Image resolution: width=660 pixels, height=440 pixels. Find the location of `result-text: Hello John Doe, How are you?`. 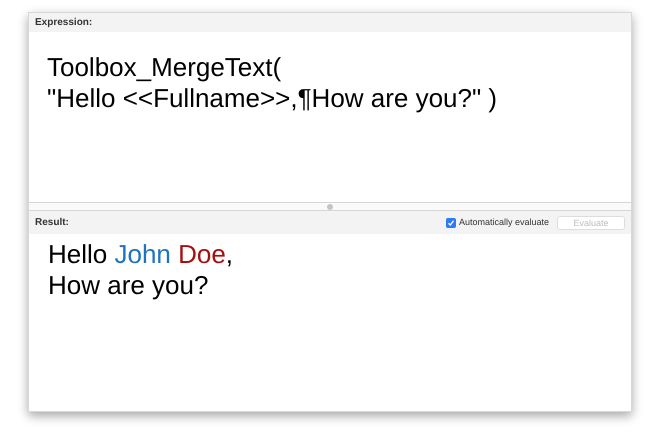

result-text: Hello John Doe, How are you? is located at coordinates (140, 270).